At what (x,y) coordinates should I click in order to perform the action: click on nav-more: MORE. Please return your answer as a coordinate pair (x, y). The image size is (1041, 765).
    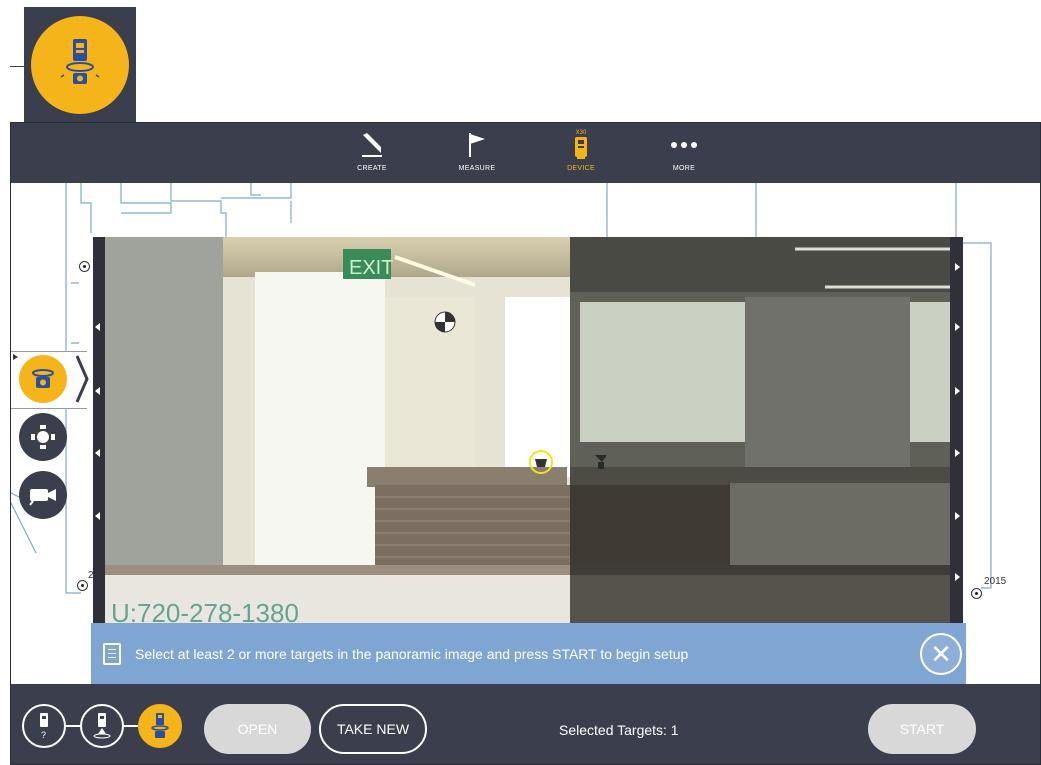
    Looking at the image, I should click on (684, 154).